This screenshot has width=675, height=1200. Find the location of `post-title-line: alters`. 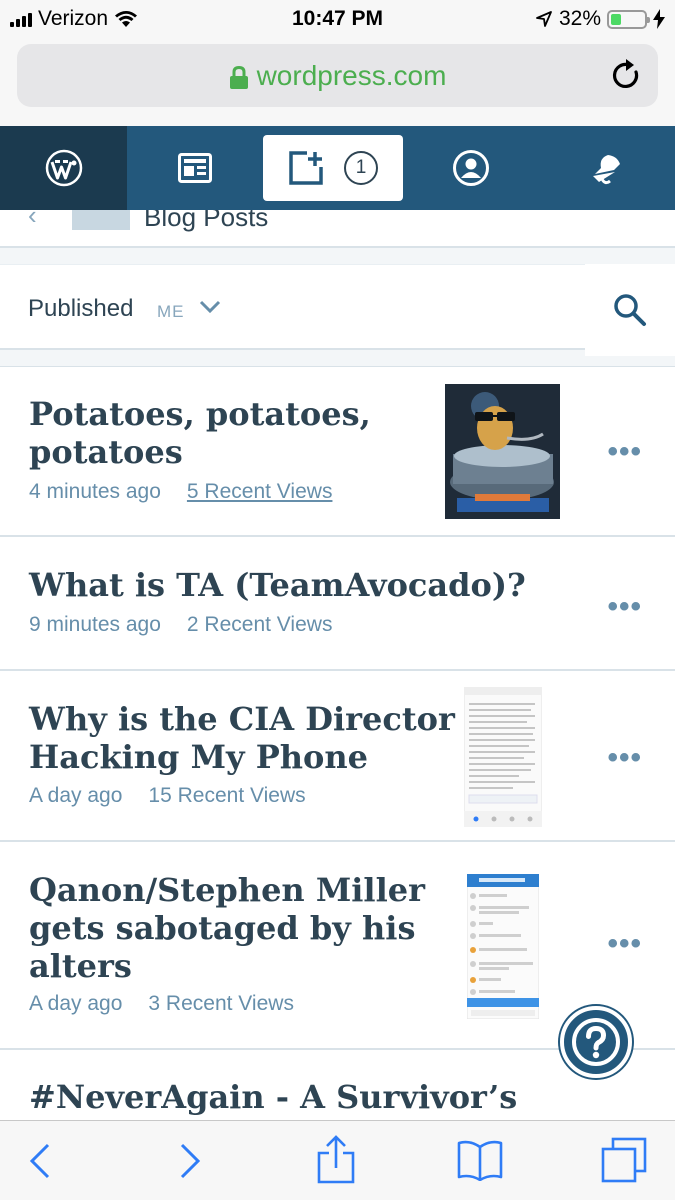

post-title-line: alters is located at coordinates (80, 966).